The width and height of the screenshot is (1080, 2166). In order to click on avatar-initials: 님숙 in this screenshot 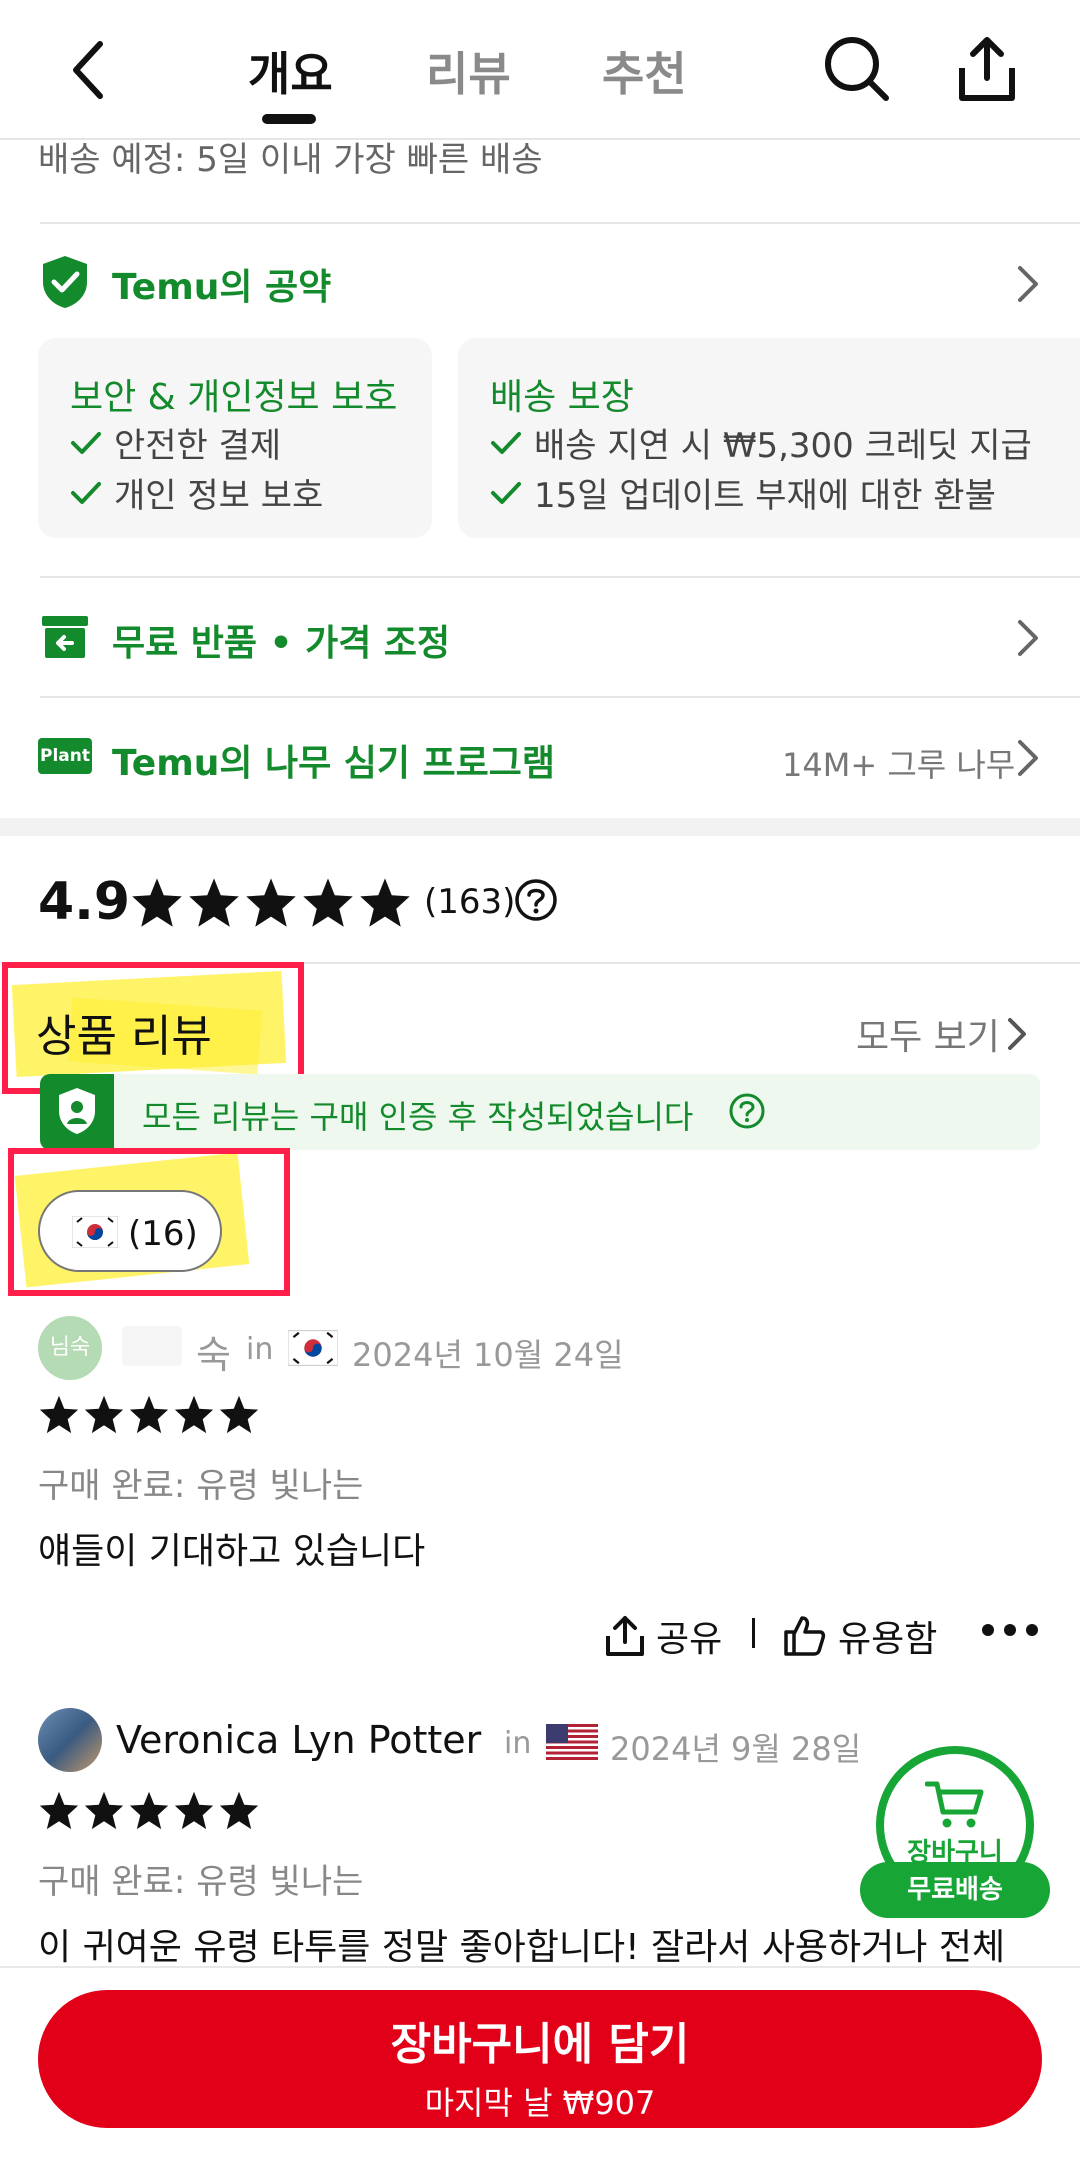, I will do `click(70, 1347)`.